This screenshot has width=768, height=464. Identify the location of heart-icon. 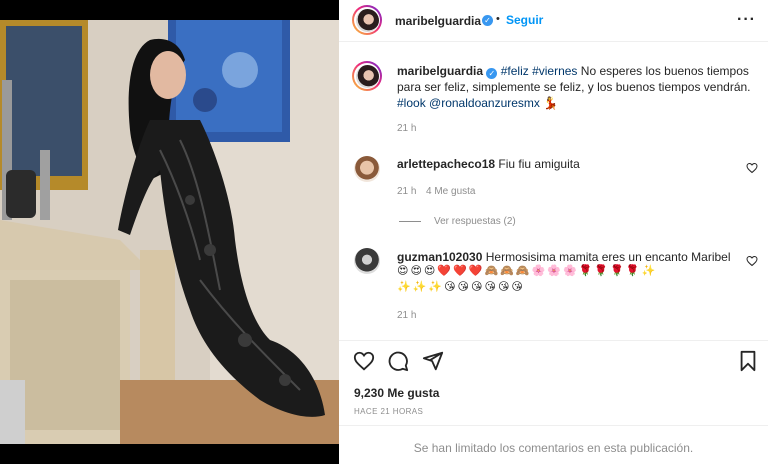
(364, 361).